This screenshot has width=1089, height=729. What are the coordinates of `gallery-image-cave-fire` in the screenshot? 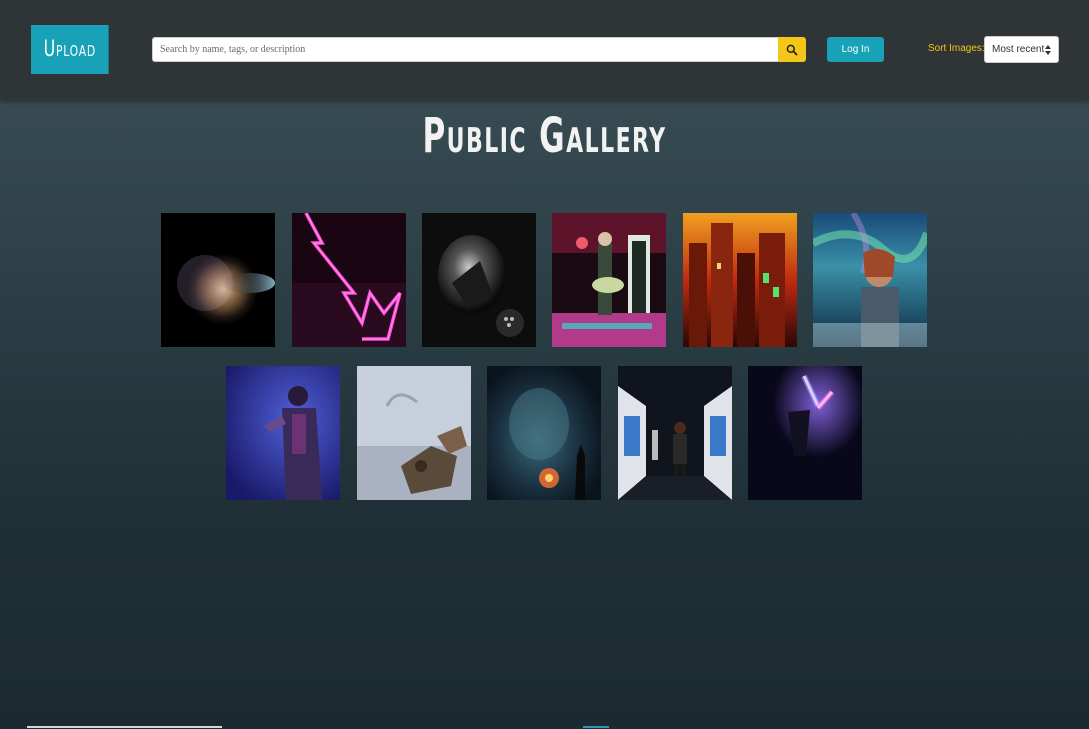 It's located at (544, 433).